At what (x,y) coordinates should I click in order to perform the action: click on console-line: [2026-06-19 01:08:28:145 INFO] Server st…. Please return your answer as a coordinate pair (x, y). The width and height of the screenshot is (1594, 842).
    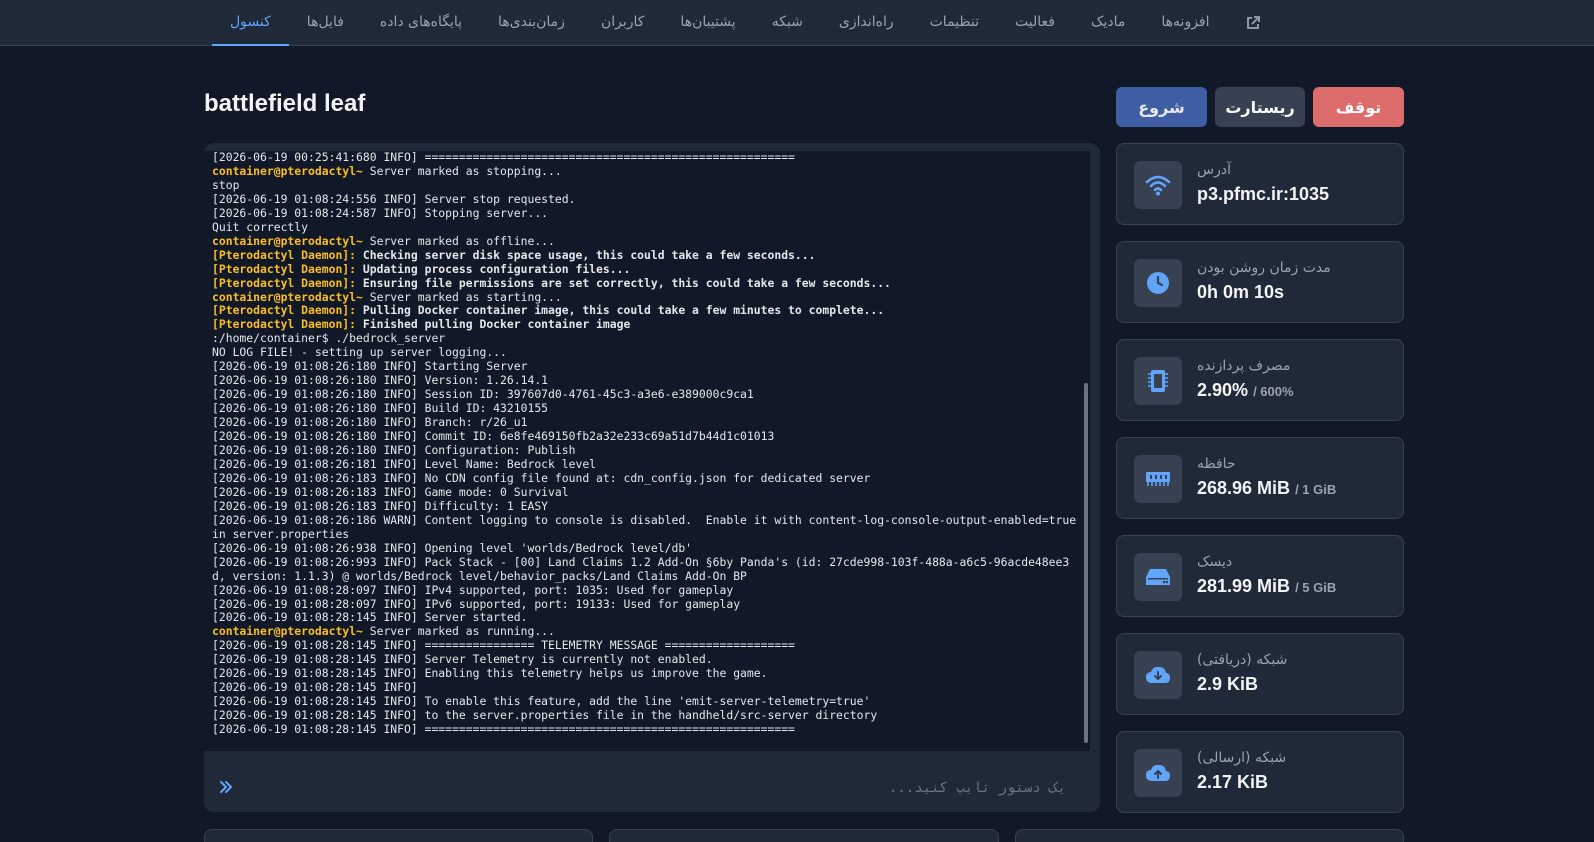
    Looking at the image, I should click on (647, 617).